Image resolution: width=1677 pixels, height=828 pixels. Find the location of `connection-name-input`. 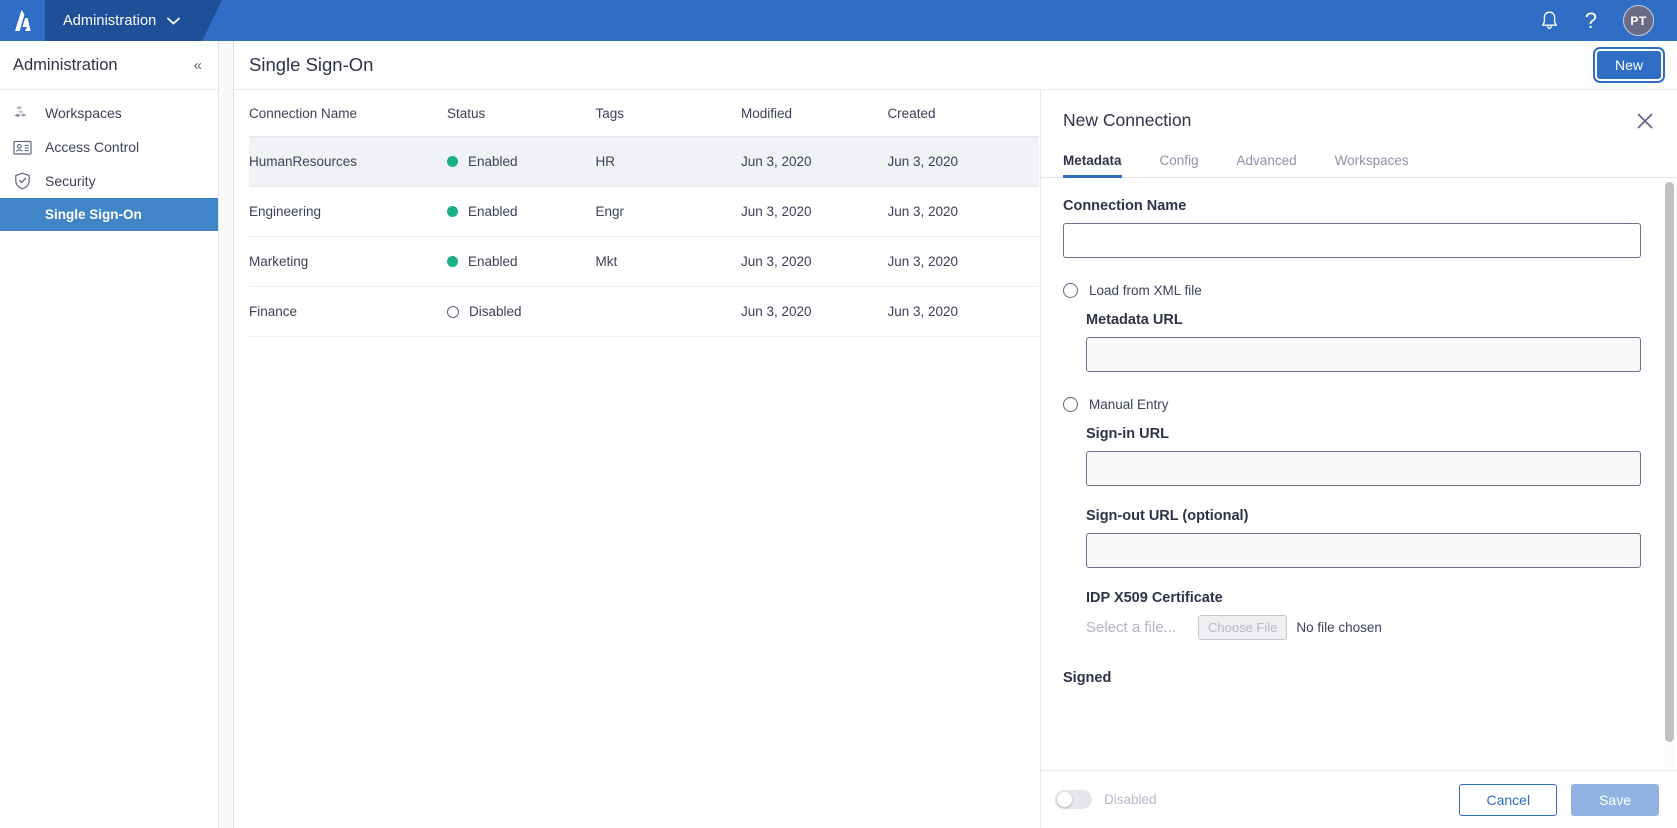

connection-name-input is located at coordinates (1352, 240).